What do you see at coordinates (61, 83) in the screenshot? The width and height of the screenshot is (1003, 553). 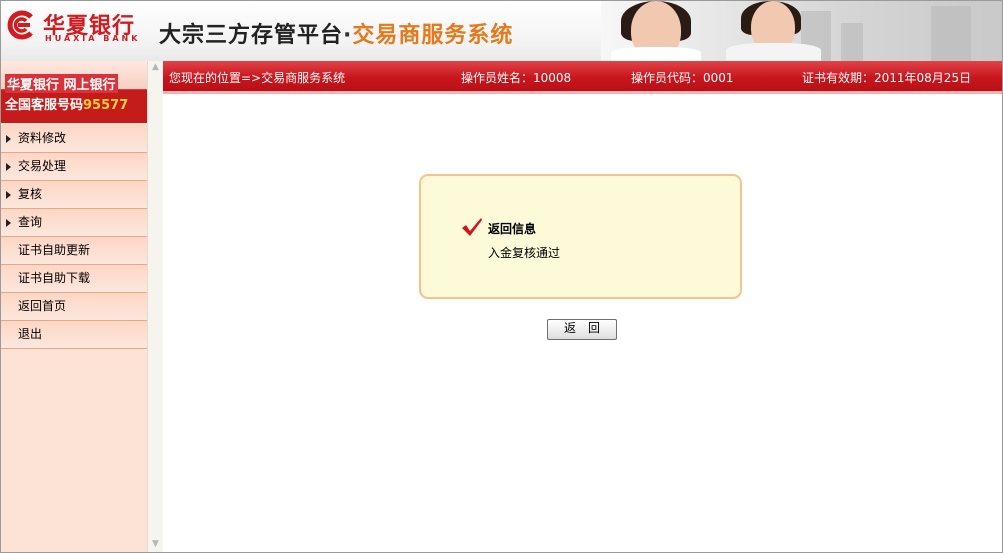 I see `promo-title: 华夏银行 网上银行` at bounding box center [61, 83].